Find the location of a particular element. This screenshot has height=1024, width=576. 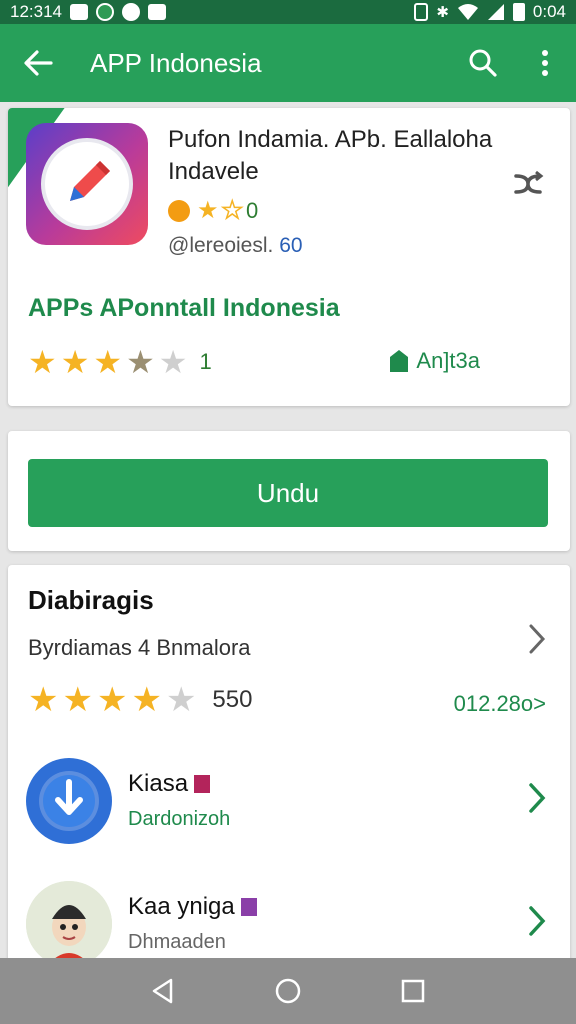

search-icon is located at coordinates (483, 63).